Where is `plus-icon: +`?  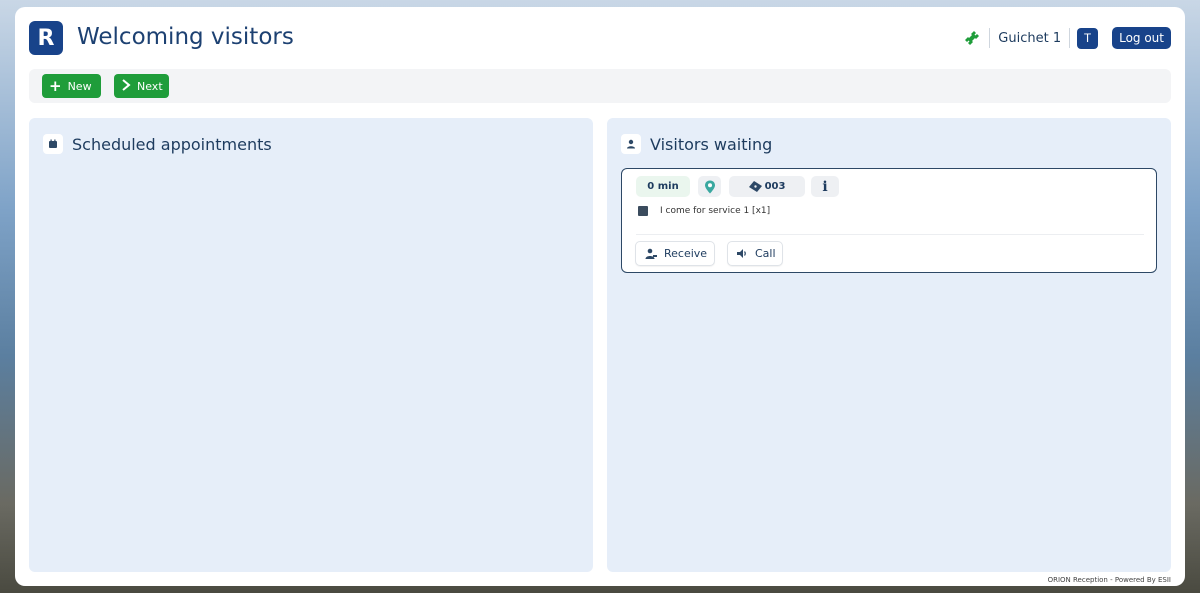 plus-icon: + is located at coordinates (55, 85).